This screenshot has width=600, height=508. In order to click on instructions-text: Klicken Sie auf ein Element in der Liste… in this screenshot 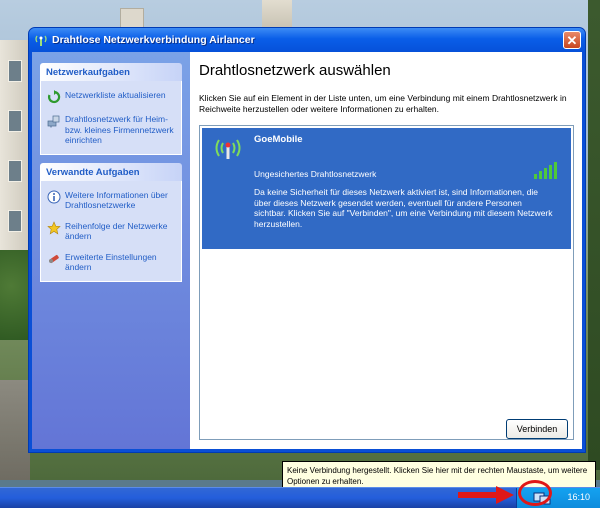, I will do `click(383, 103)`.